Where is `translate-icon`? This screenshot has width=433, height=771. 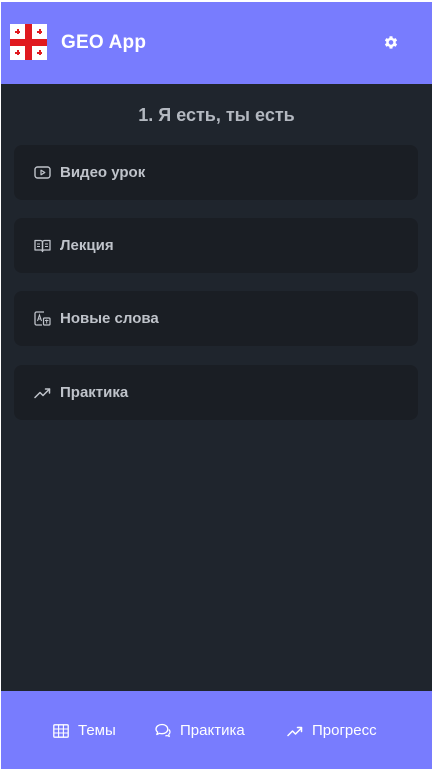 translate-icon is located at coordinates (42, 318).